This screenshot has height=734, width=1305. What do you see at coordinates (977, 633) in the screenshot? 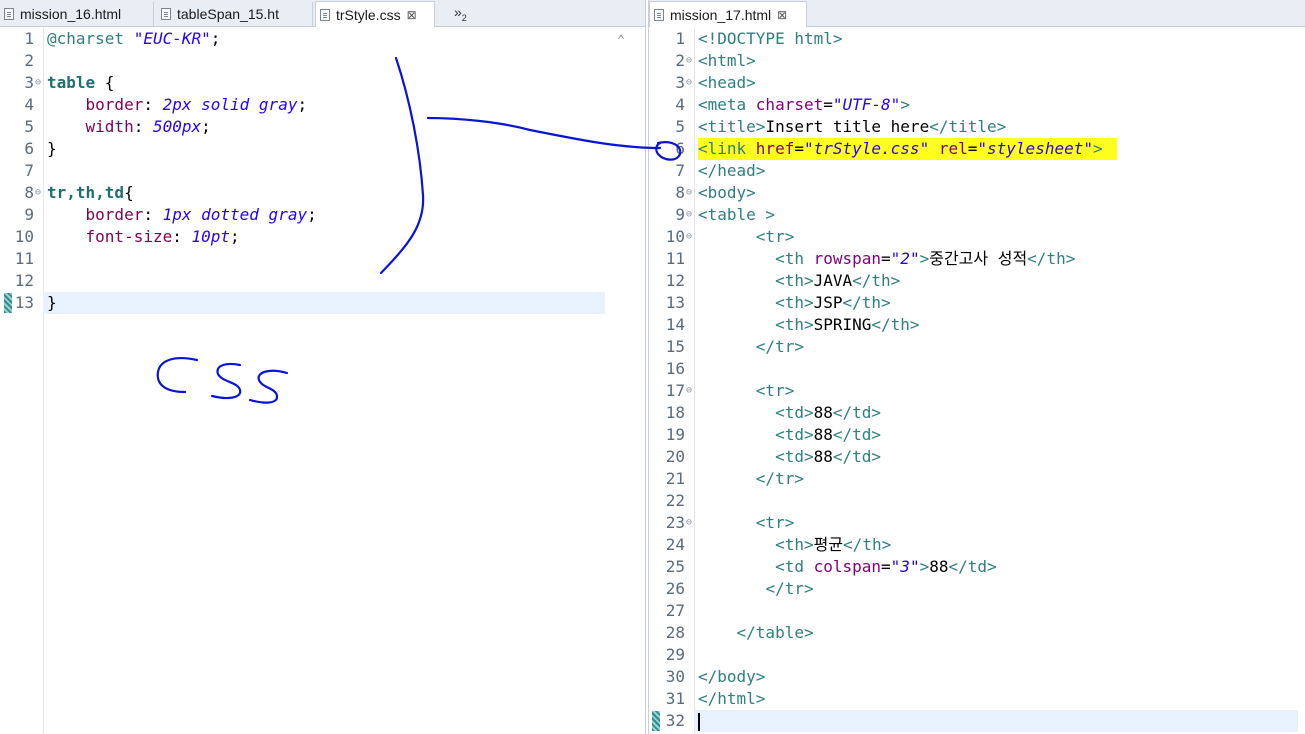
I see `code-line: 28 </table>` at bounding box center [977, 633].